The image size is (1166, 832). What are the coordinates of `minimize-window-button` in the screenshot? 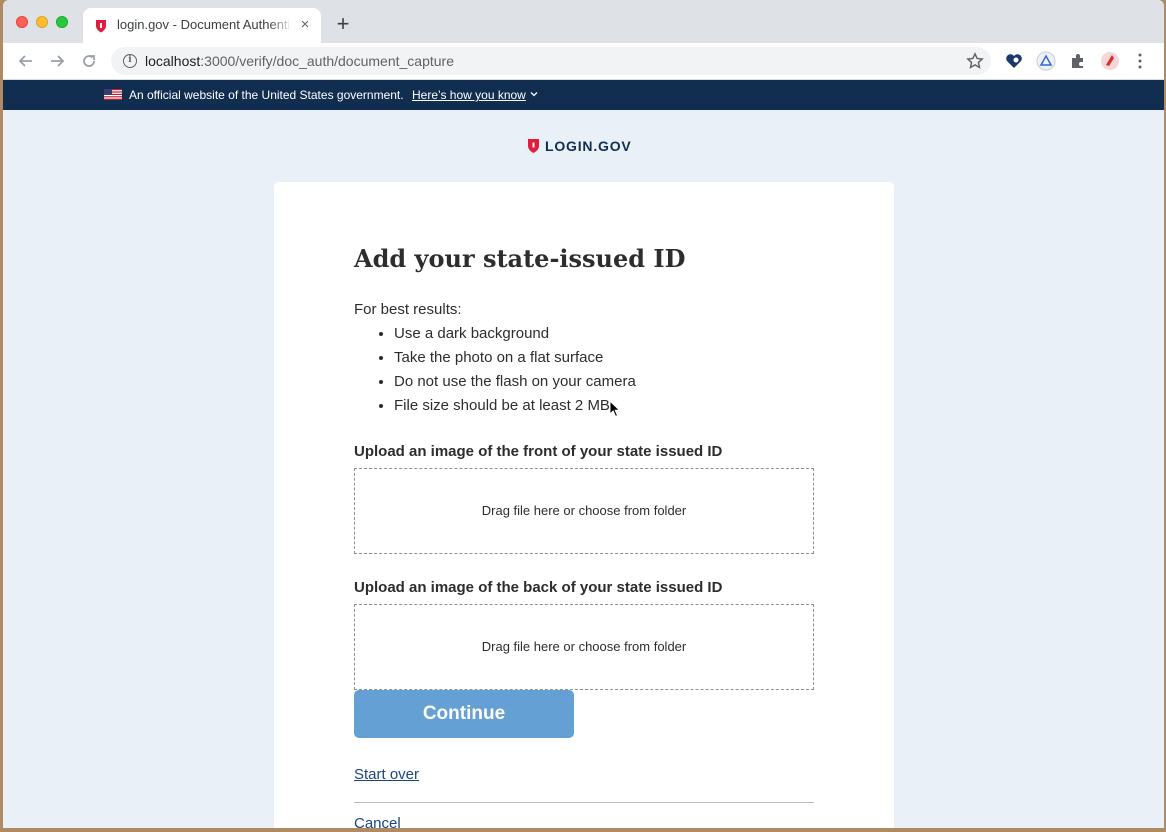 It's located at (42, 22).